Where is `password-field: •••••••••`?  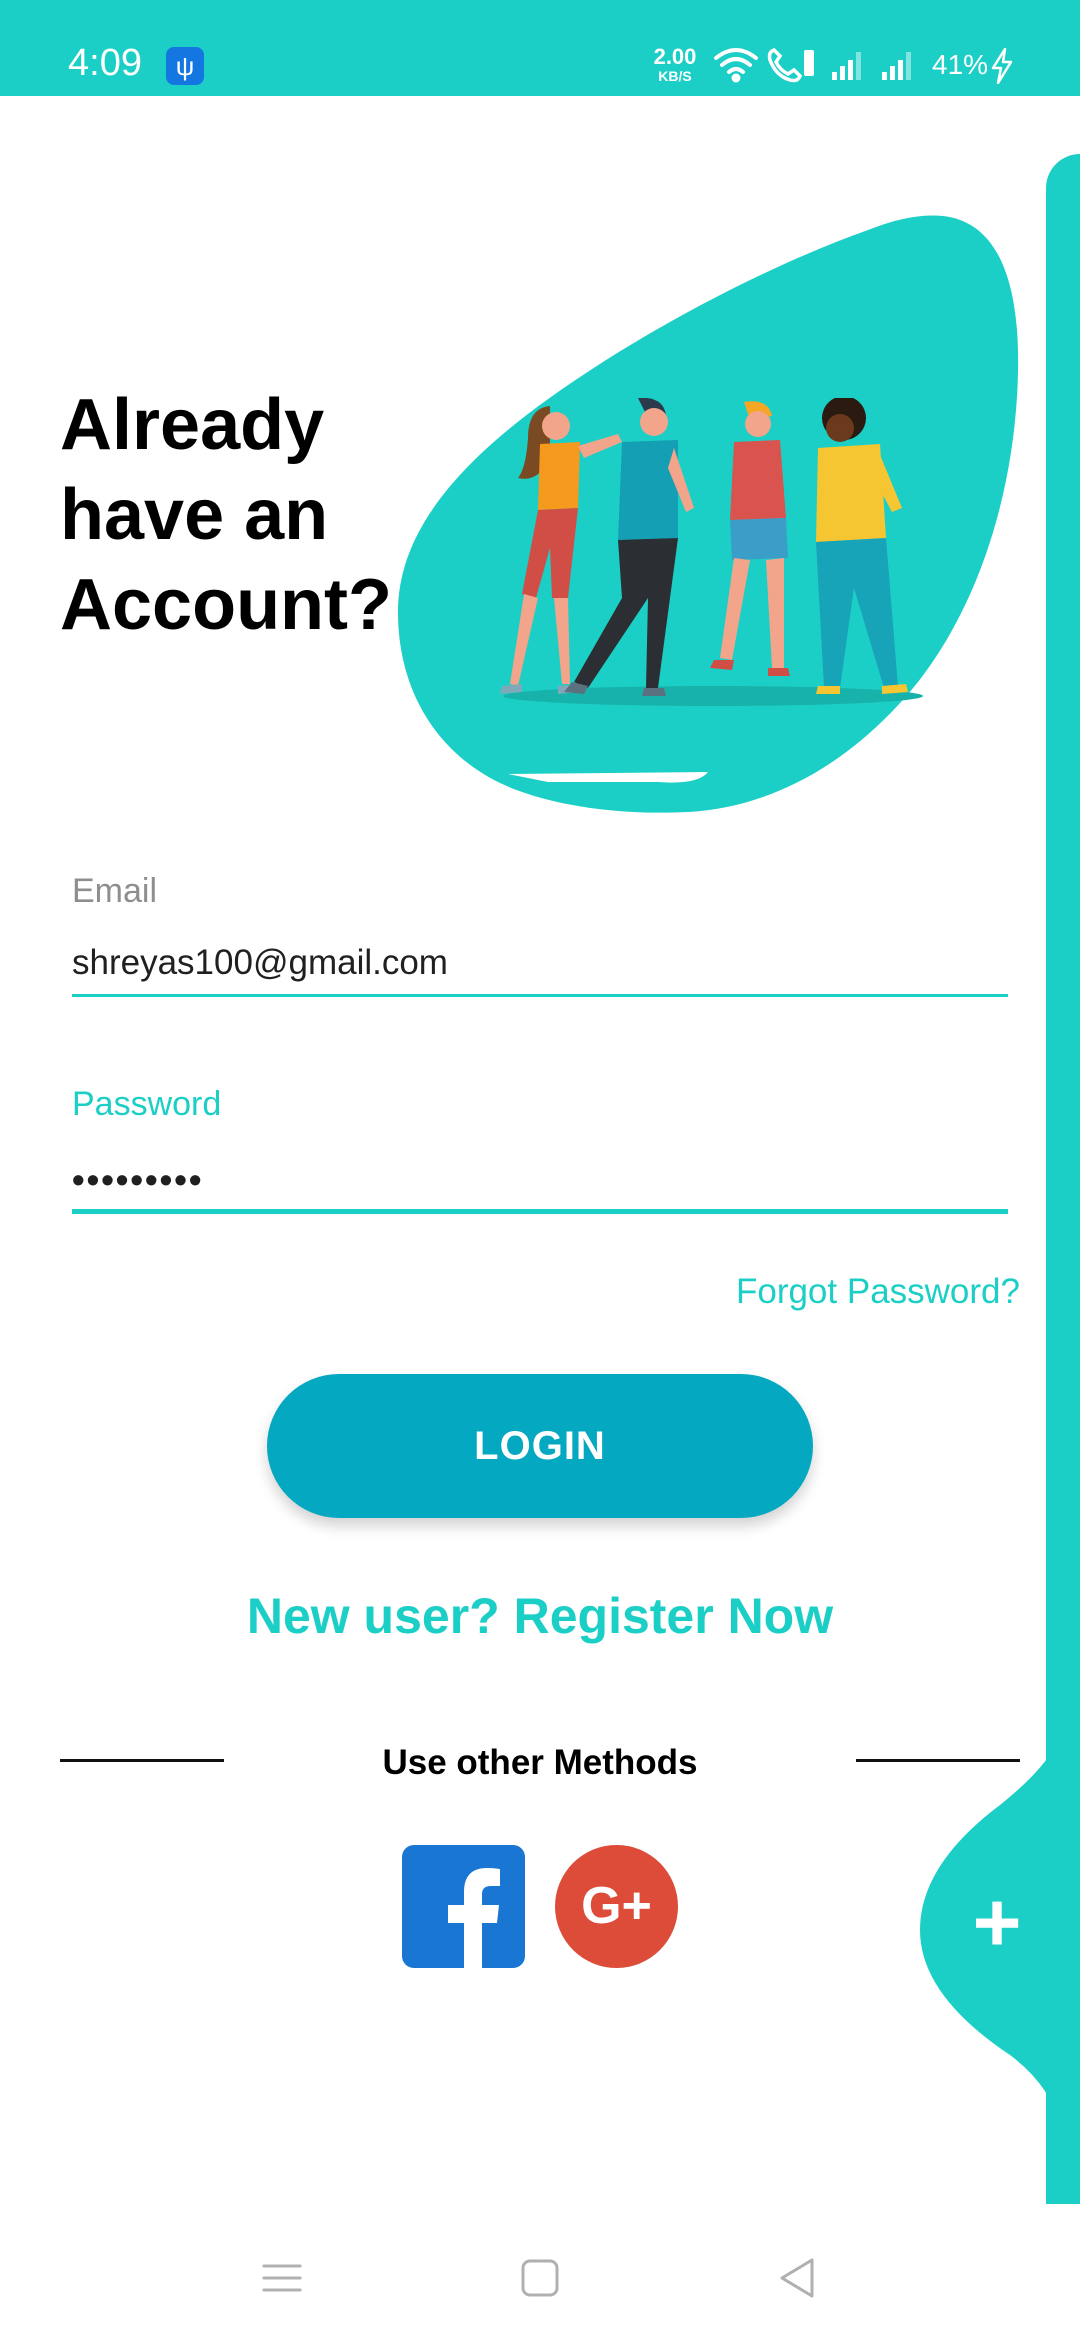
password-field: ••••••••• is located at coordinates (537, 1180).